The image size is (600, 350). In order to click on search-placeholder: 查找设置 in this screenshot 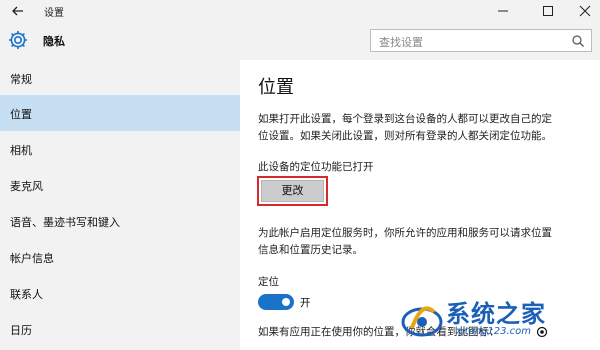, I will do `click(401, 42)`.